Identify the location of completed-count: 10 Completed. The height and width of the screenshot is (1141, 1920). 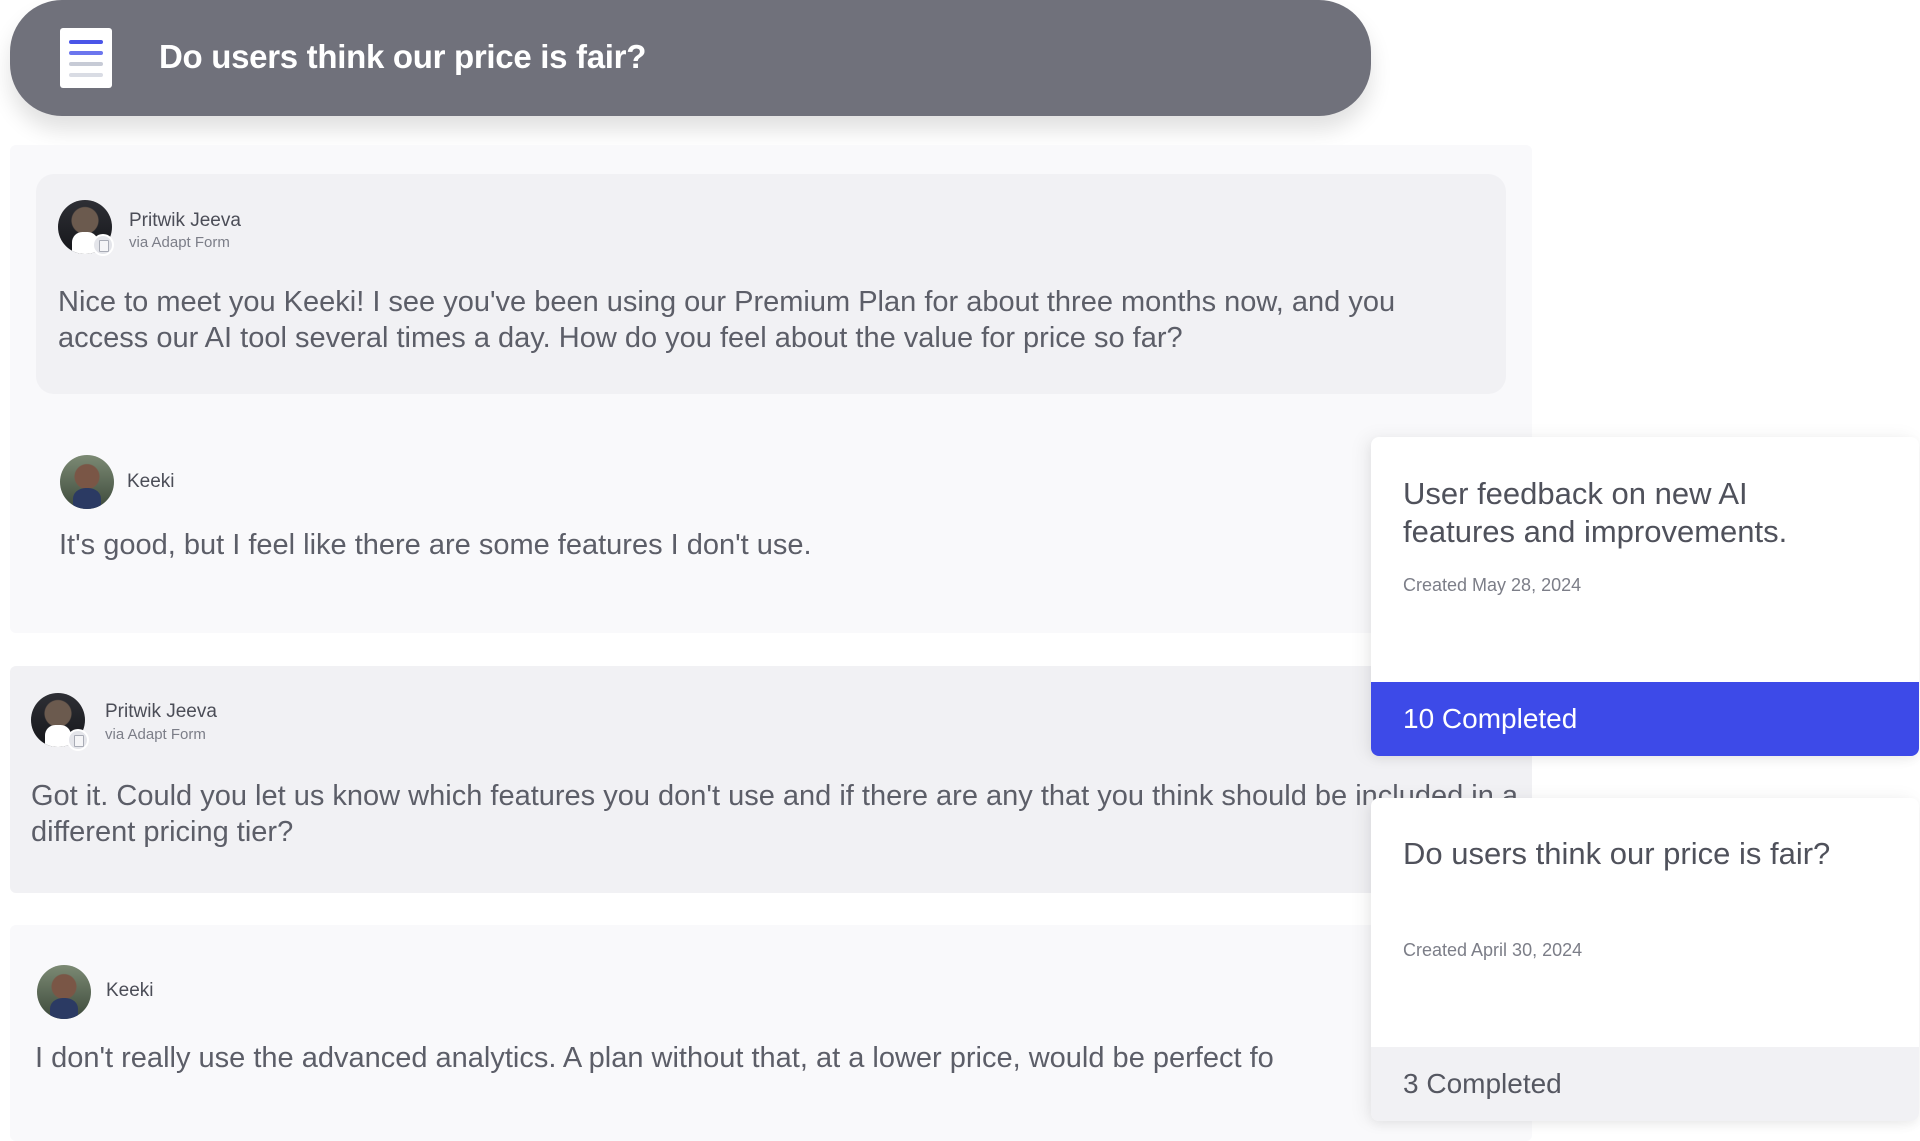
(1645, 719).